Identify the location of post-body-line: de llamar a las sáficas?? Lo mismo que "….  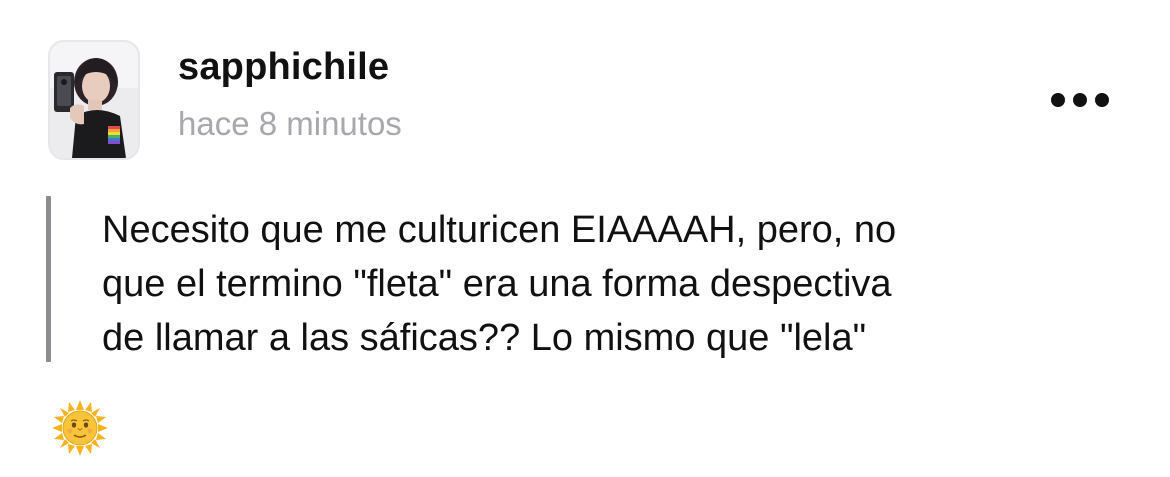
(484, 338).